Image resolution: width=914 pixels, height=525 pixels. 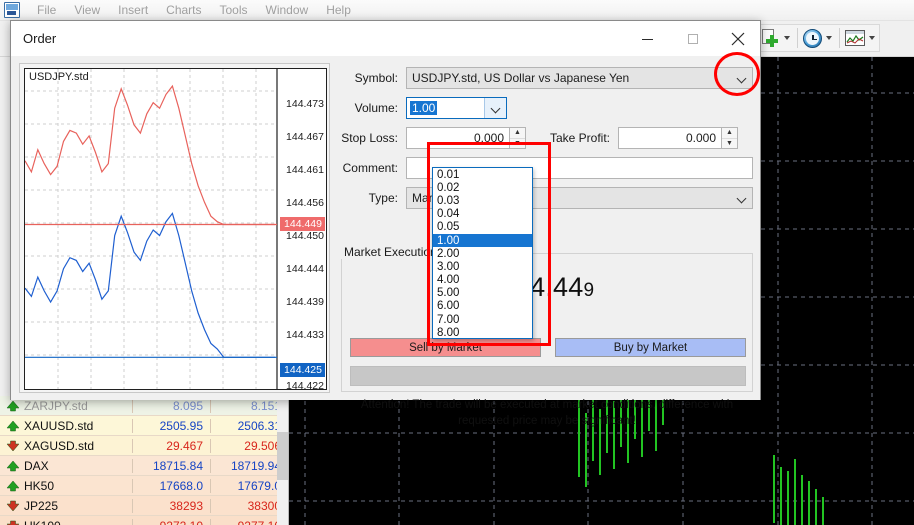 I want to click on type-dropdown-button, so click(x=741, y=198).